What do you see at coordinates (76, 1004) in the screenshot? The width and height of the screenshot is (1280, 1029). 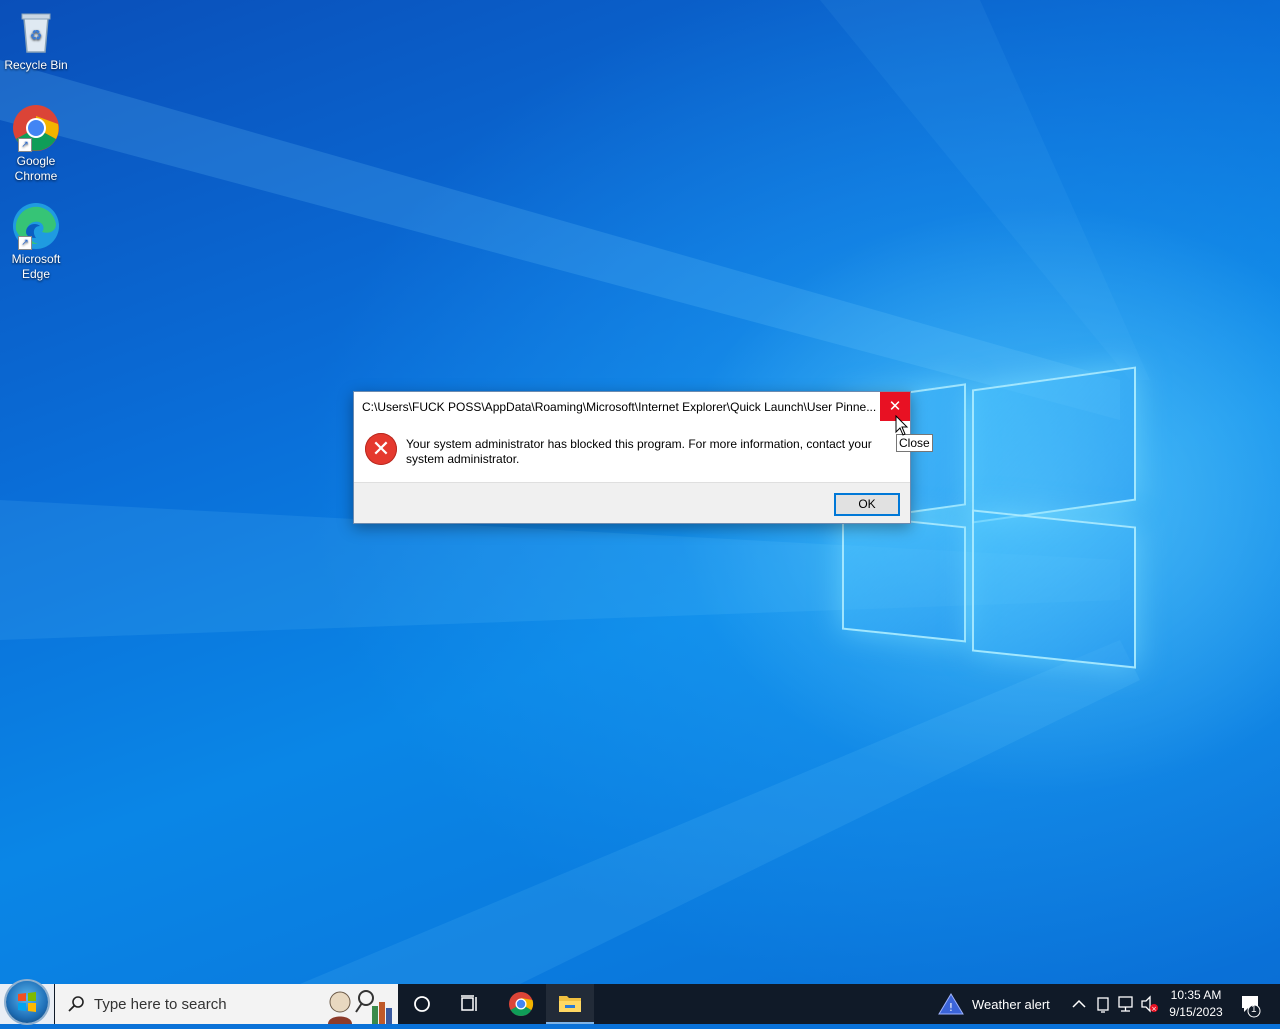 I see `search-icon` at bounding box center [76, 1004].